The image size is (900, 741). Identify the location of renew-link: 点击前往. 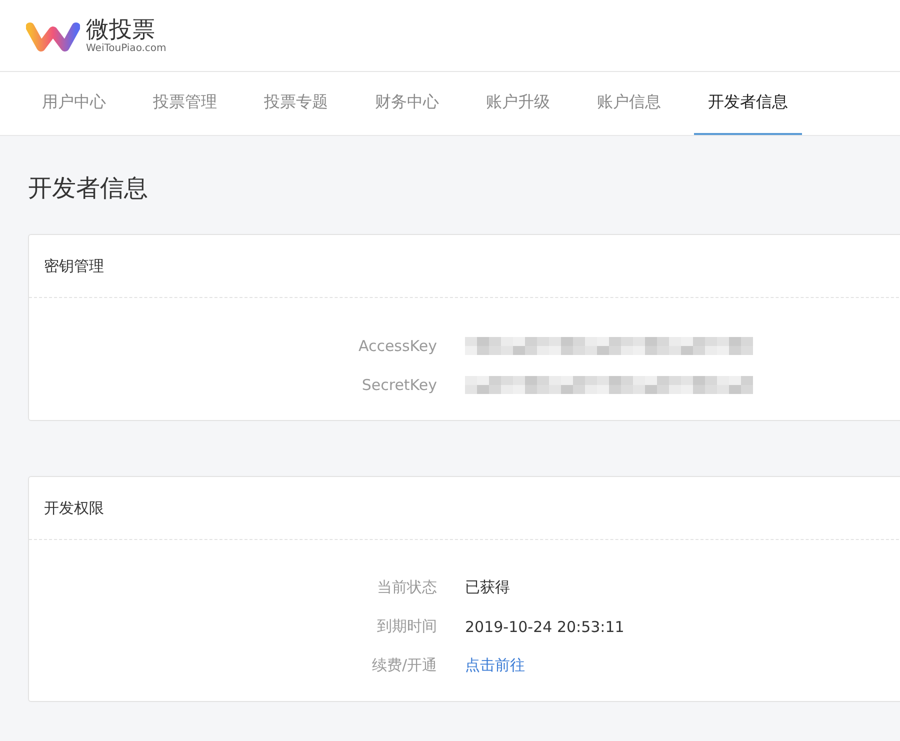
(495, 665).